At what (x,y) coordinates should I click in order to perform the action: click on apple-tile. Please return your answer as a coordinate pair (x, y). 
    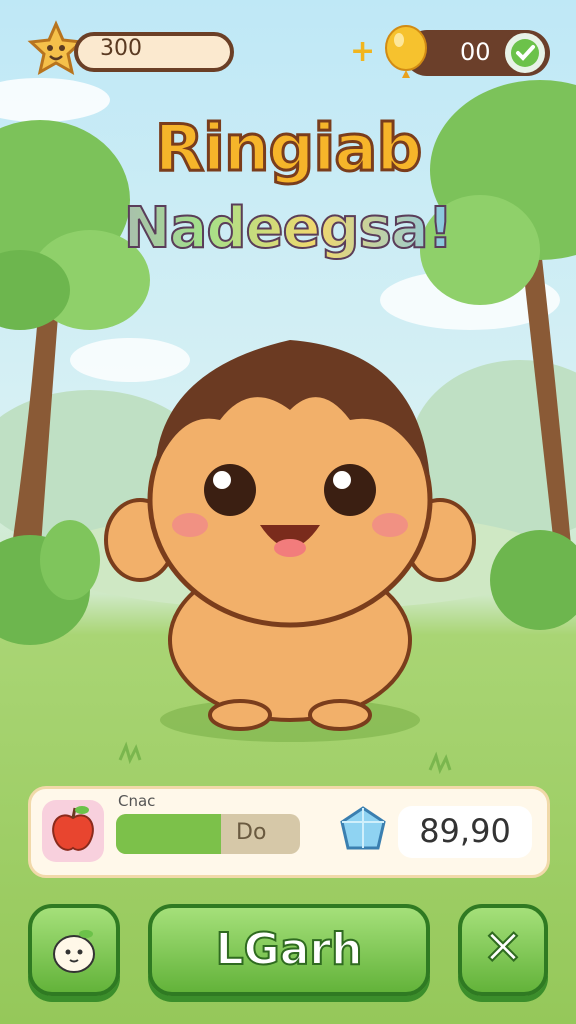
    Looking at the image, I should click on (73, 831).